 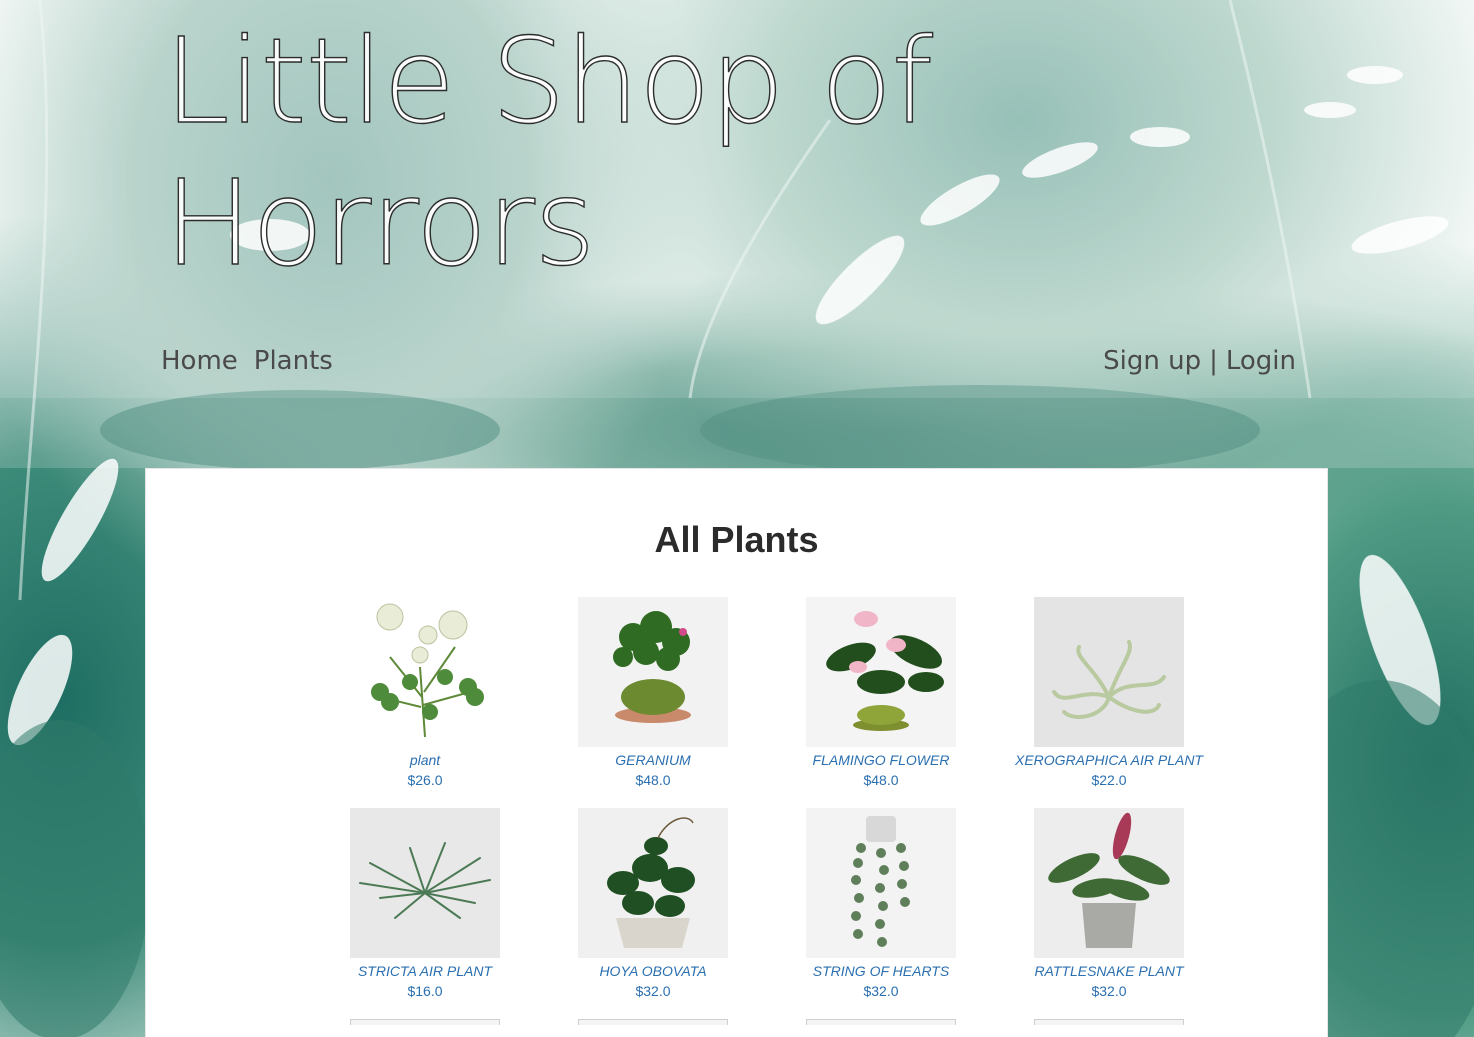 What do you see at coordinates (425, 971) in the screenshot?
I see `product-name-link: STRICTA AIR PLANT` at bounding box center [425, 971].